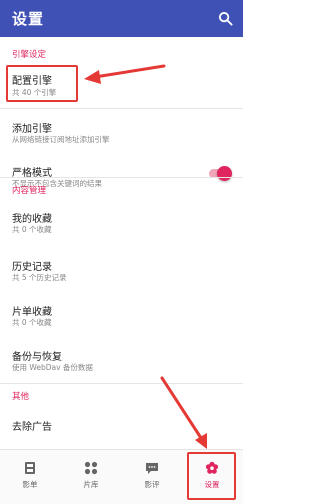  Describe the element at coordinates (32, 129) in the screenshot. I see `add-engine-title: 添加引擎` at that location.